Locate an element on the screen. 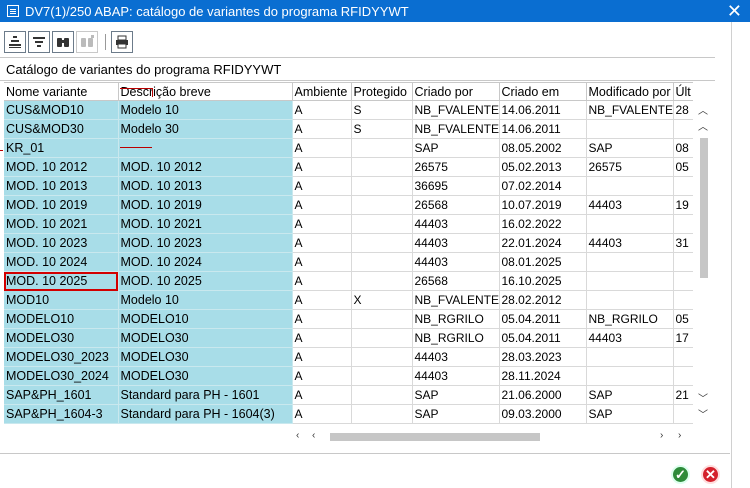 This screenshot has width=750, height=488. scroll-left-icon: ‹ is located at coordinates (297, 435).